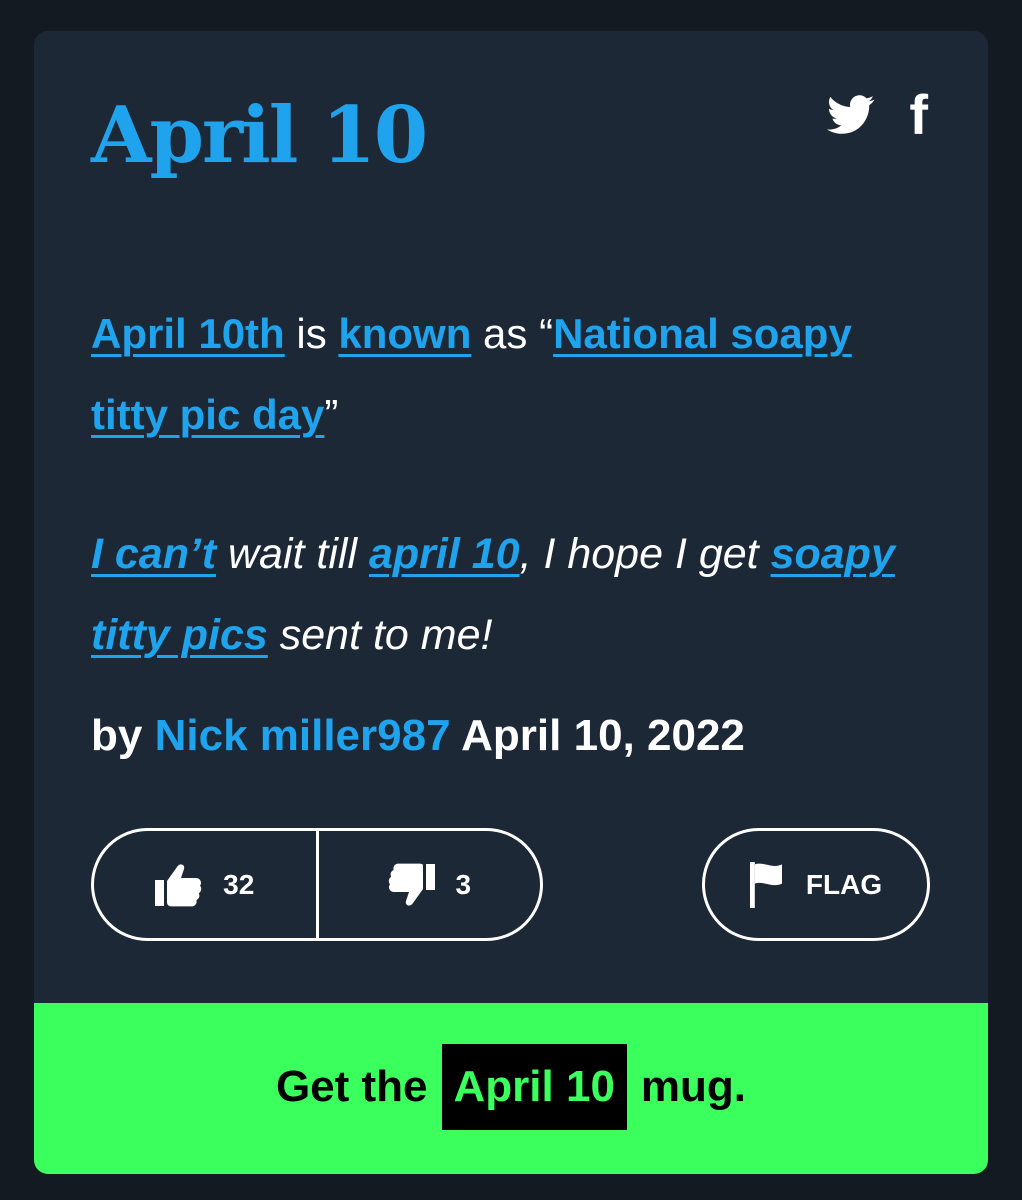 The image size is (1022, 1200). Describe the element at coordinates (317, 884) in the screenshot. I see `vote-buttons: 32 3` at that location.